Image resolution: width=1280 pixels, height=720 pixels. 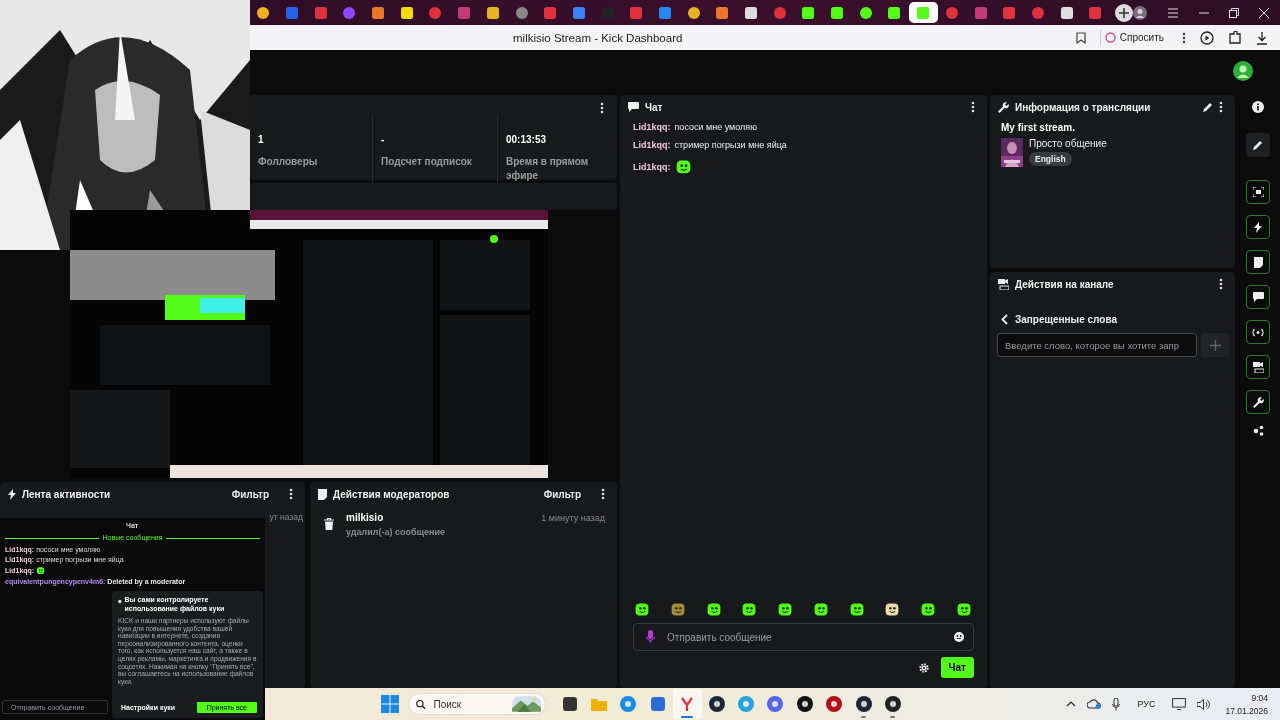 I want to click on bookmark-icon, so click(x=1080, y=37).